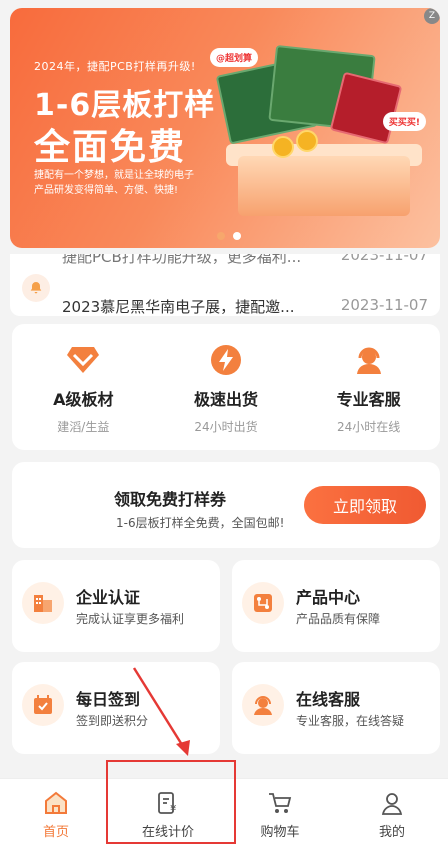 This screenshot has height=844, width=448. I want to click on feature-sub: 24小时在线, so click(369, 427).